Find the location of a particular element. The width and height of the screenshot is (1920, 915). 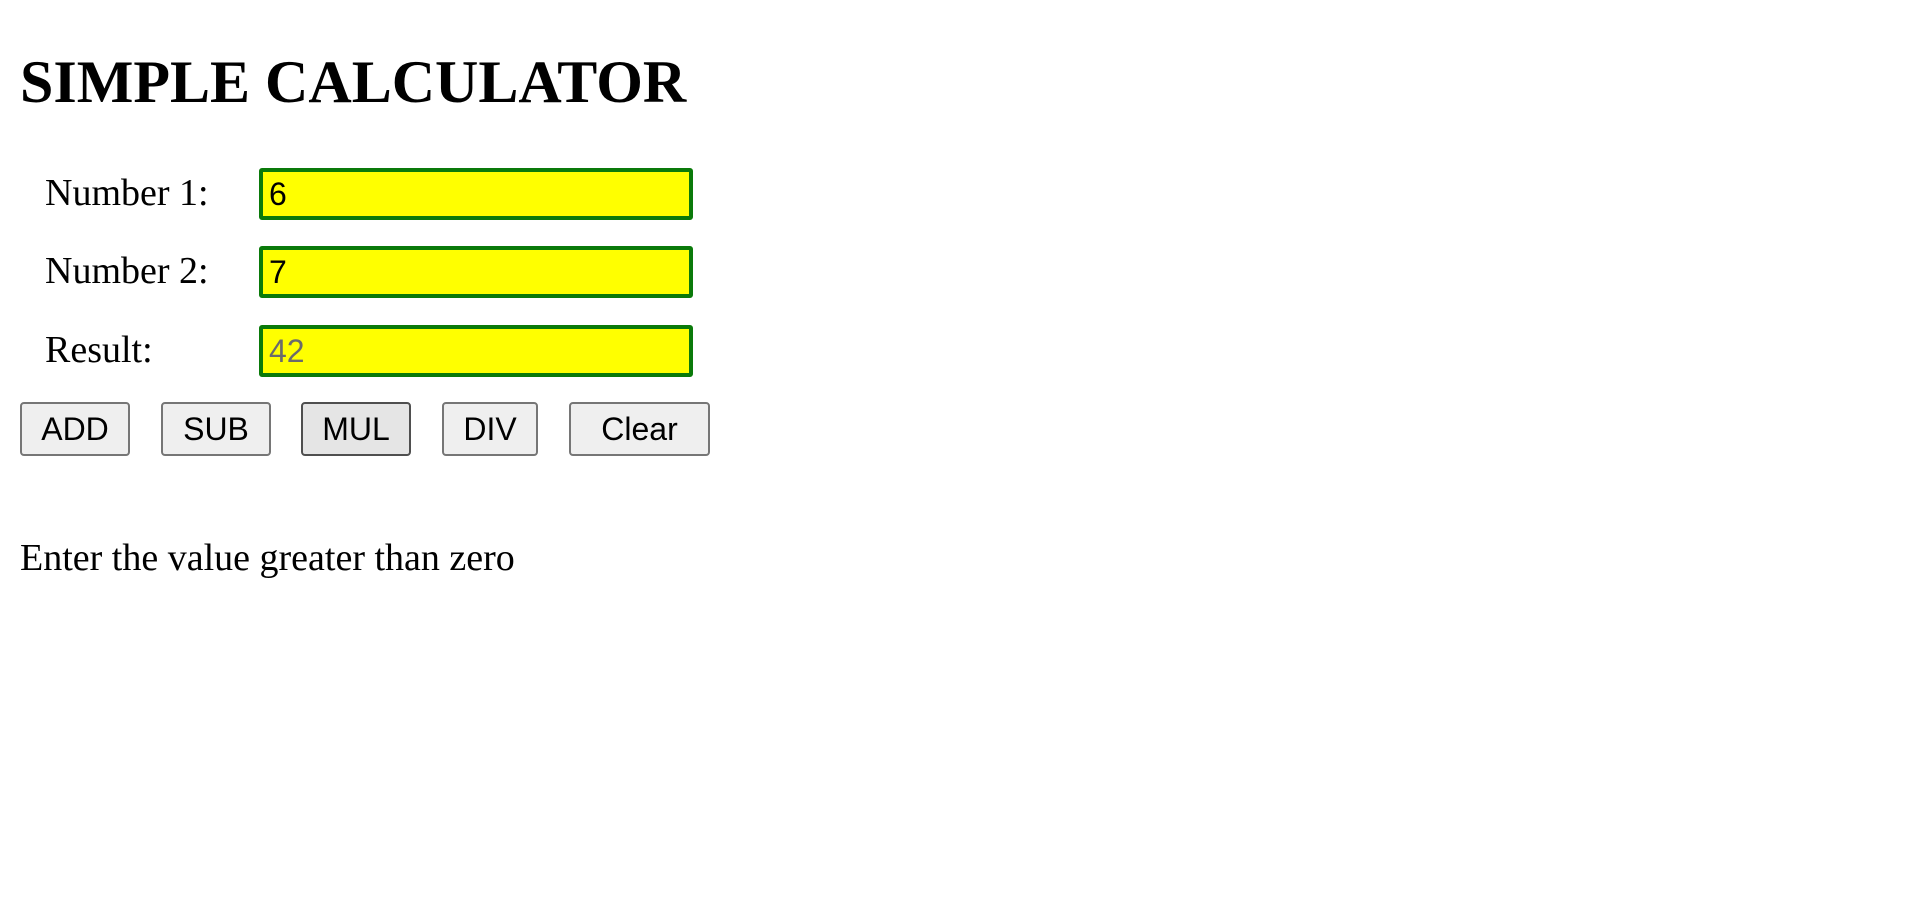

number1-row: Number 1: is located at coordinates (360, 194).